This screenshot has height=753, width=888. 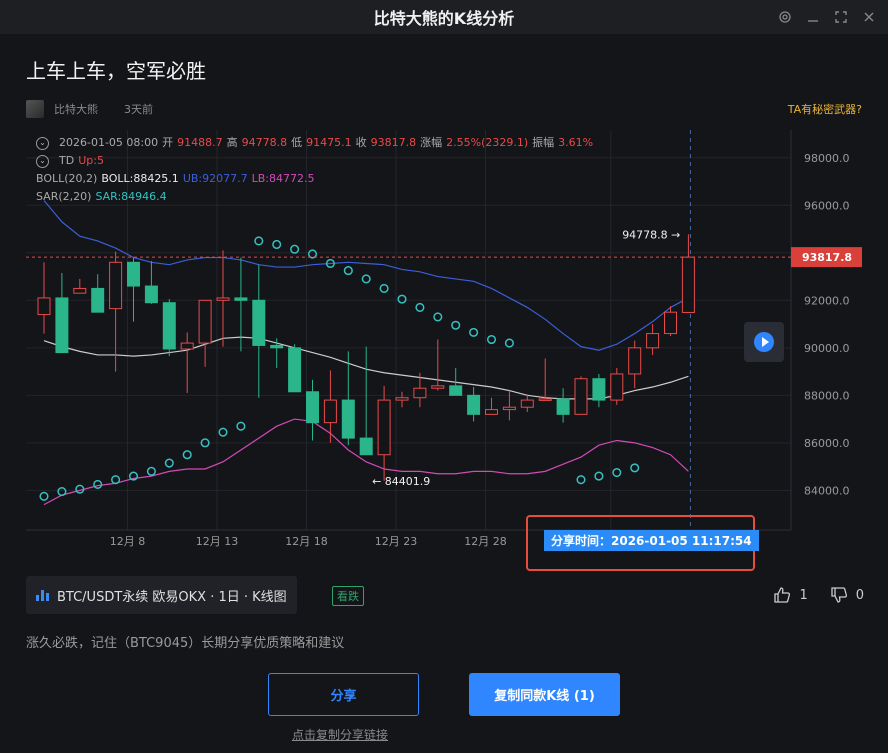 I want to click on legend-boll-label: BOLL(20,2), so click(x=67, y=178).